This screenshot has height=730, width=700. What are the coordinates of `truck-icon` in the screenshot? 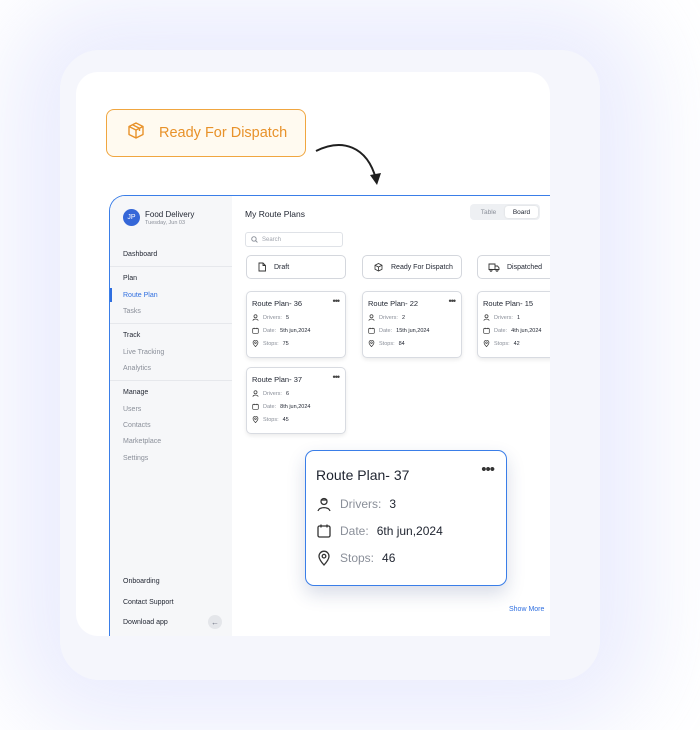 It's located at (494, 267).